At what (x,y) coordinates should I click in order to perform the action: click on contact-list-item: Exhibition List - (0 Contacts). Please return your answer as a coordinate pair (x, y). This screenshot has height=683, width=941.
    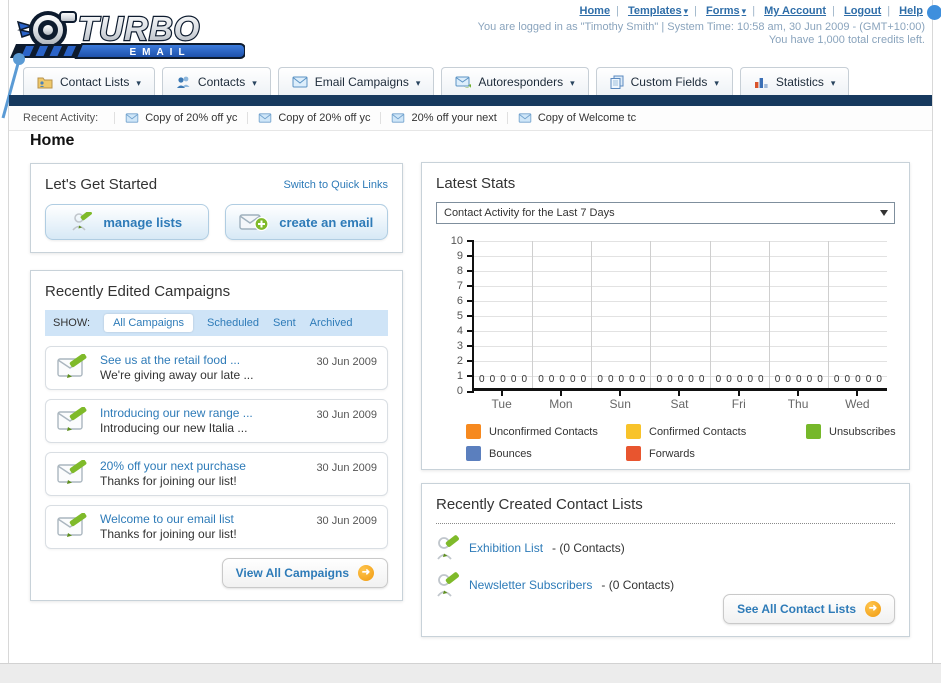
    Looking at the image, I should click on (665, 548).